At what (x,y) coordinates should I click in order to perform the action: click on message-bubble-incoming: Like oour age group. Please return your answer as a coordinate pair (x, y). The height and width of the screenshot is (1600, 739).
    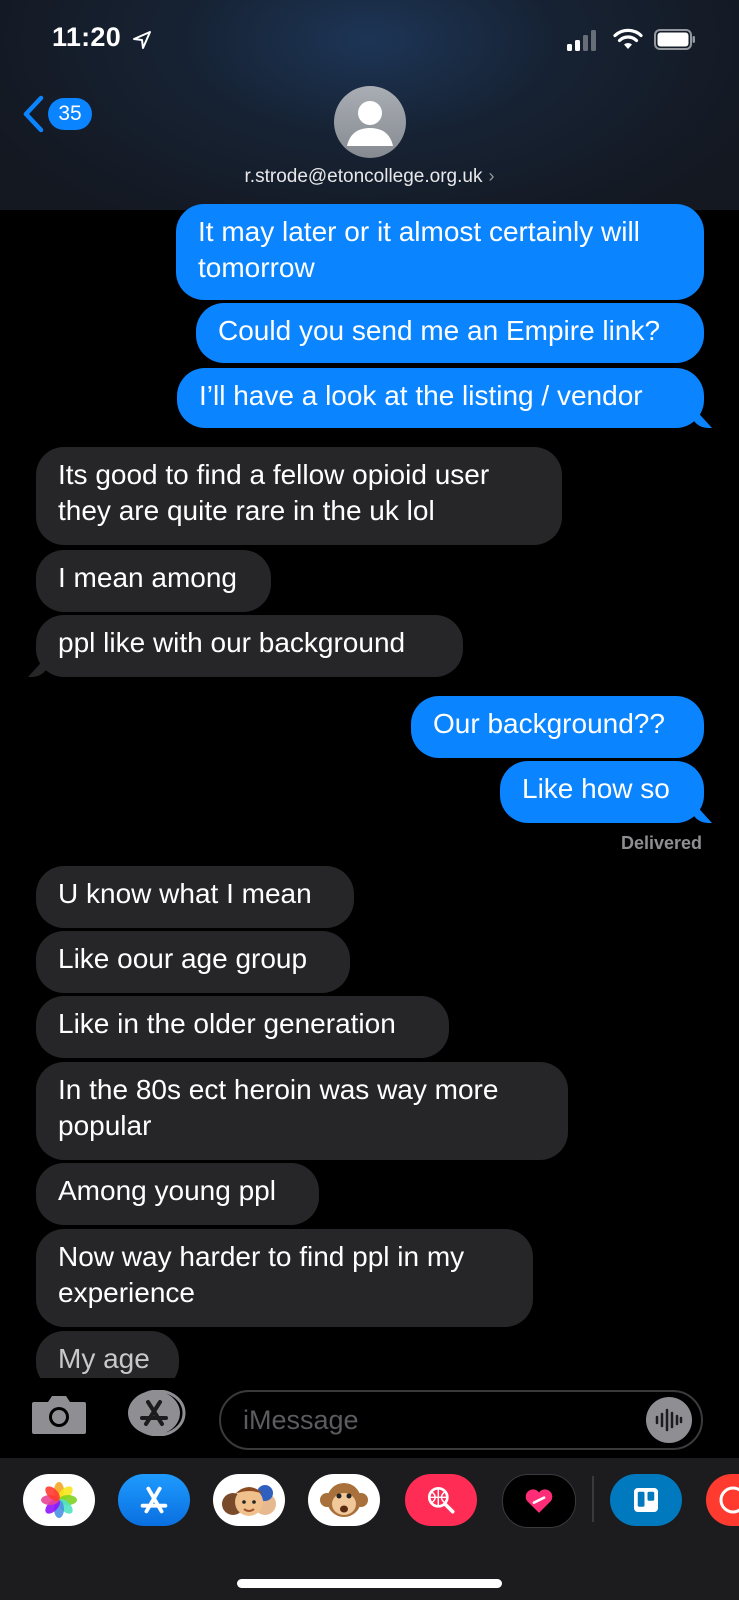
    Looking at the image, I should click on (193, 962).